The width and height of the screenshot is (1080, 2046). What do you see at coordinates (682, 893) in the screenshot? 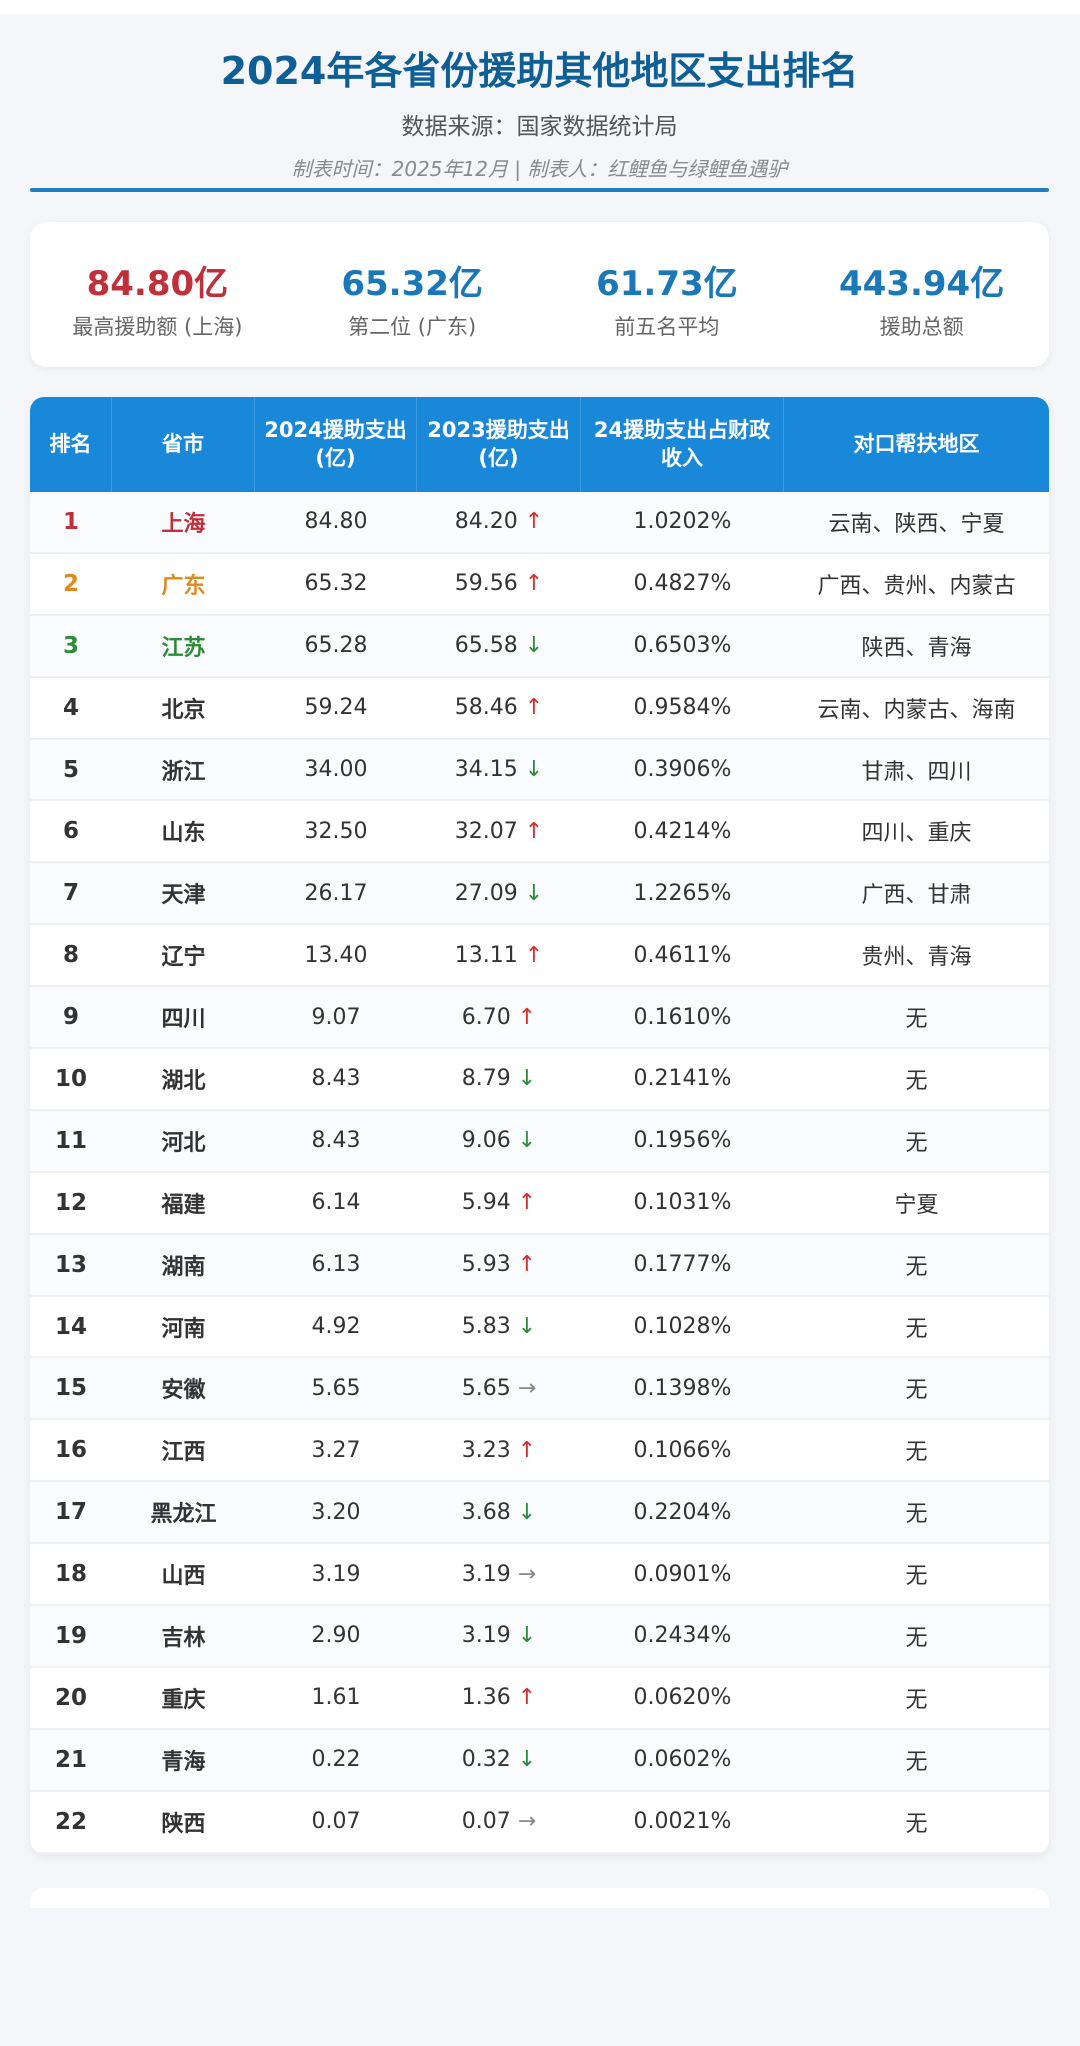
I see `ratio-cell: 1.2265%` at bounding box center [682, 893].